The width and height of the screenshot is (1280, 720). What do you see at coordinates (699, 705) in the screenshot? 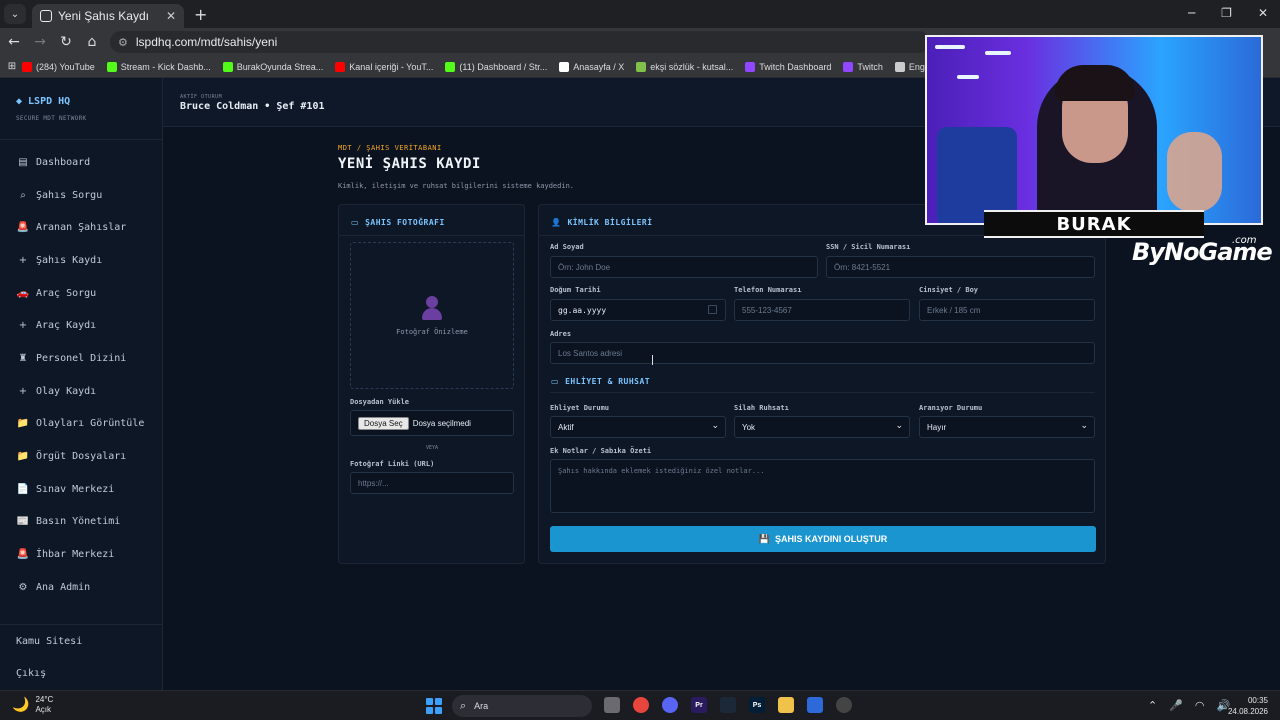
I see `premiere-icon: Pr` at bounding box center [699, 705].